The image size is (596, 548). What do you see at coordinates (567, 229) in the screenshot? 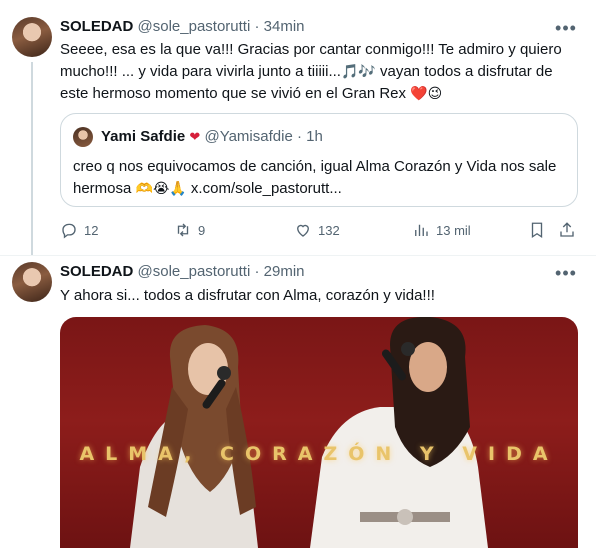
I see `share-icon` at bounding box center [567, 229].